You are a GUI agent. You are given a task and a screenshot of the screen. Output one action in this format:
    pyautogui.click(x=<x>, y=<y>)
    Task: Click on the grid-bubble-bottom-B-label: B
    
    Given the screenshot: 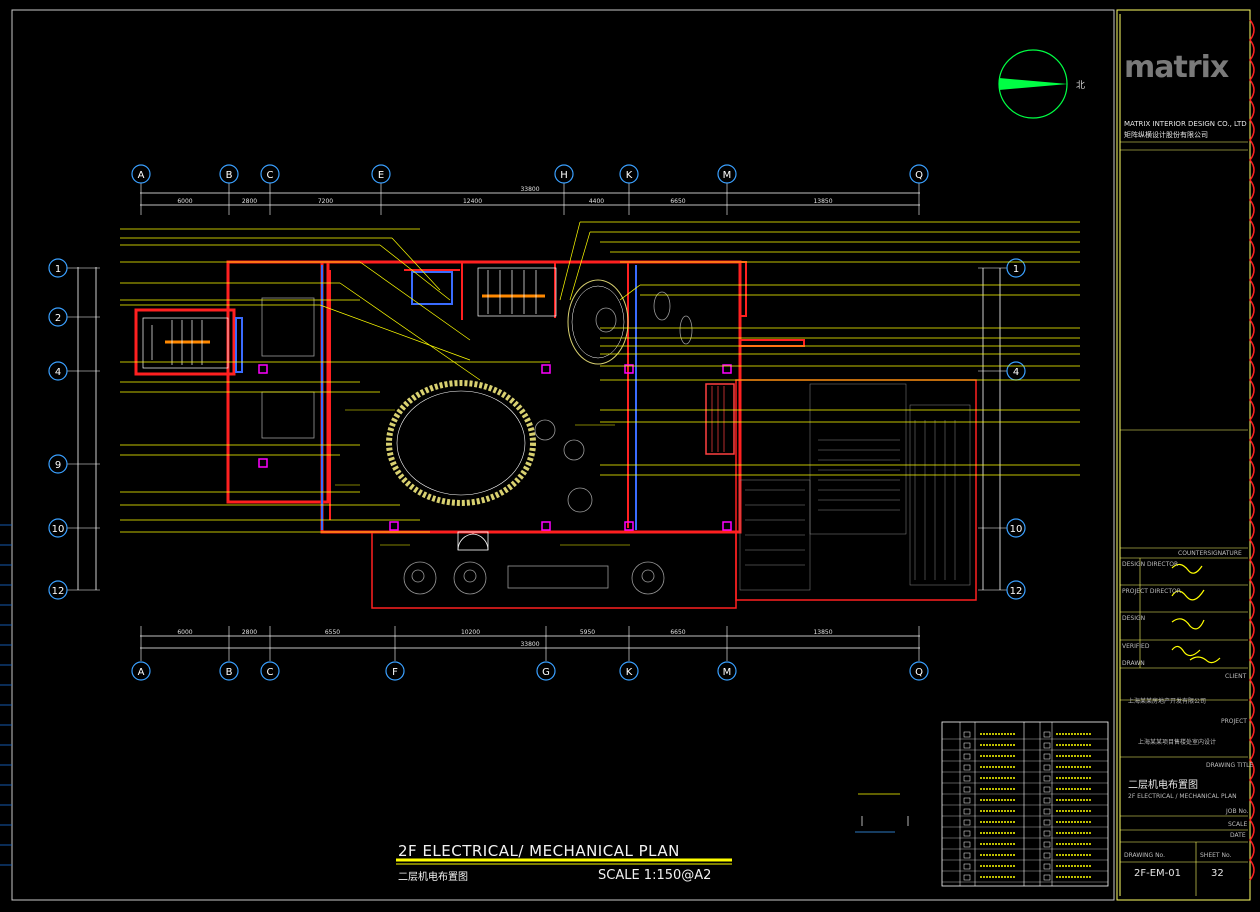 What is the action you would take?
    pyautogui.click(x=229, y=672)
    